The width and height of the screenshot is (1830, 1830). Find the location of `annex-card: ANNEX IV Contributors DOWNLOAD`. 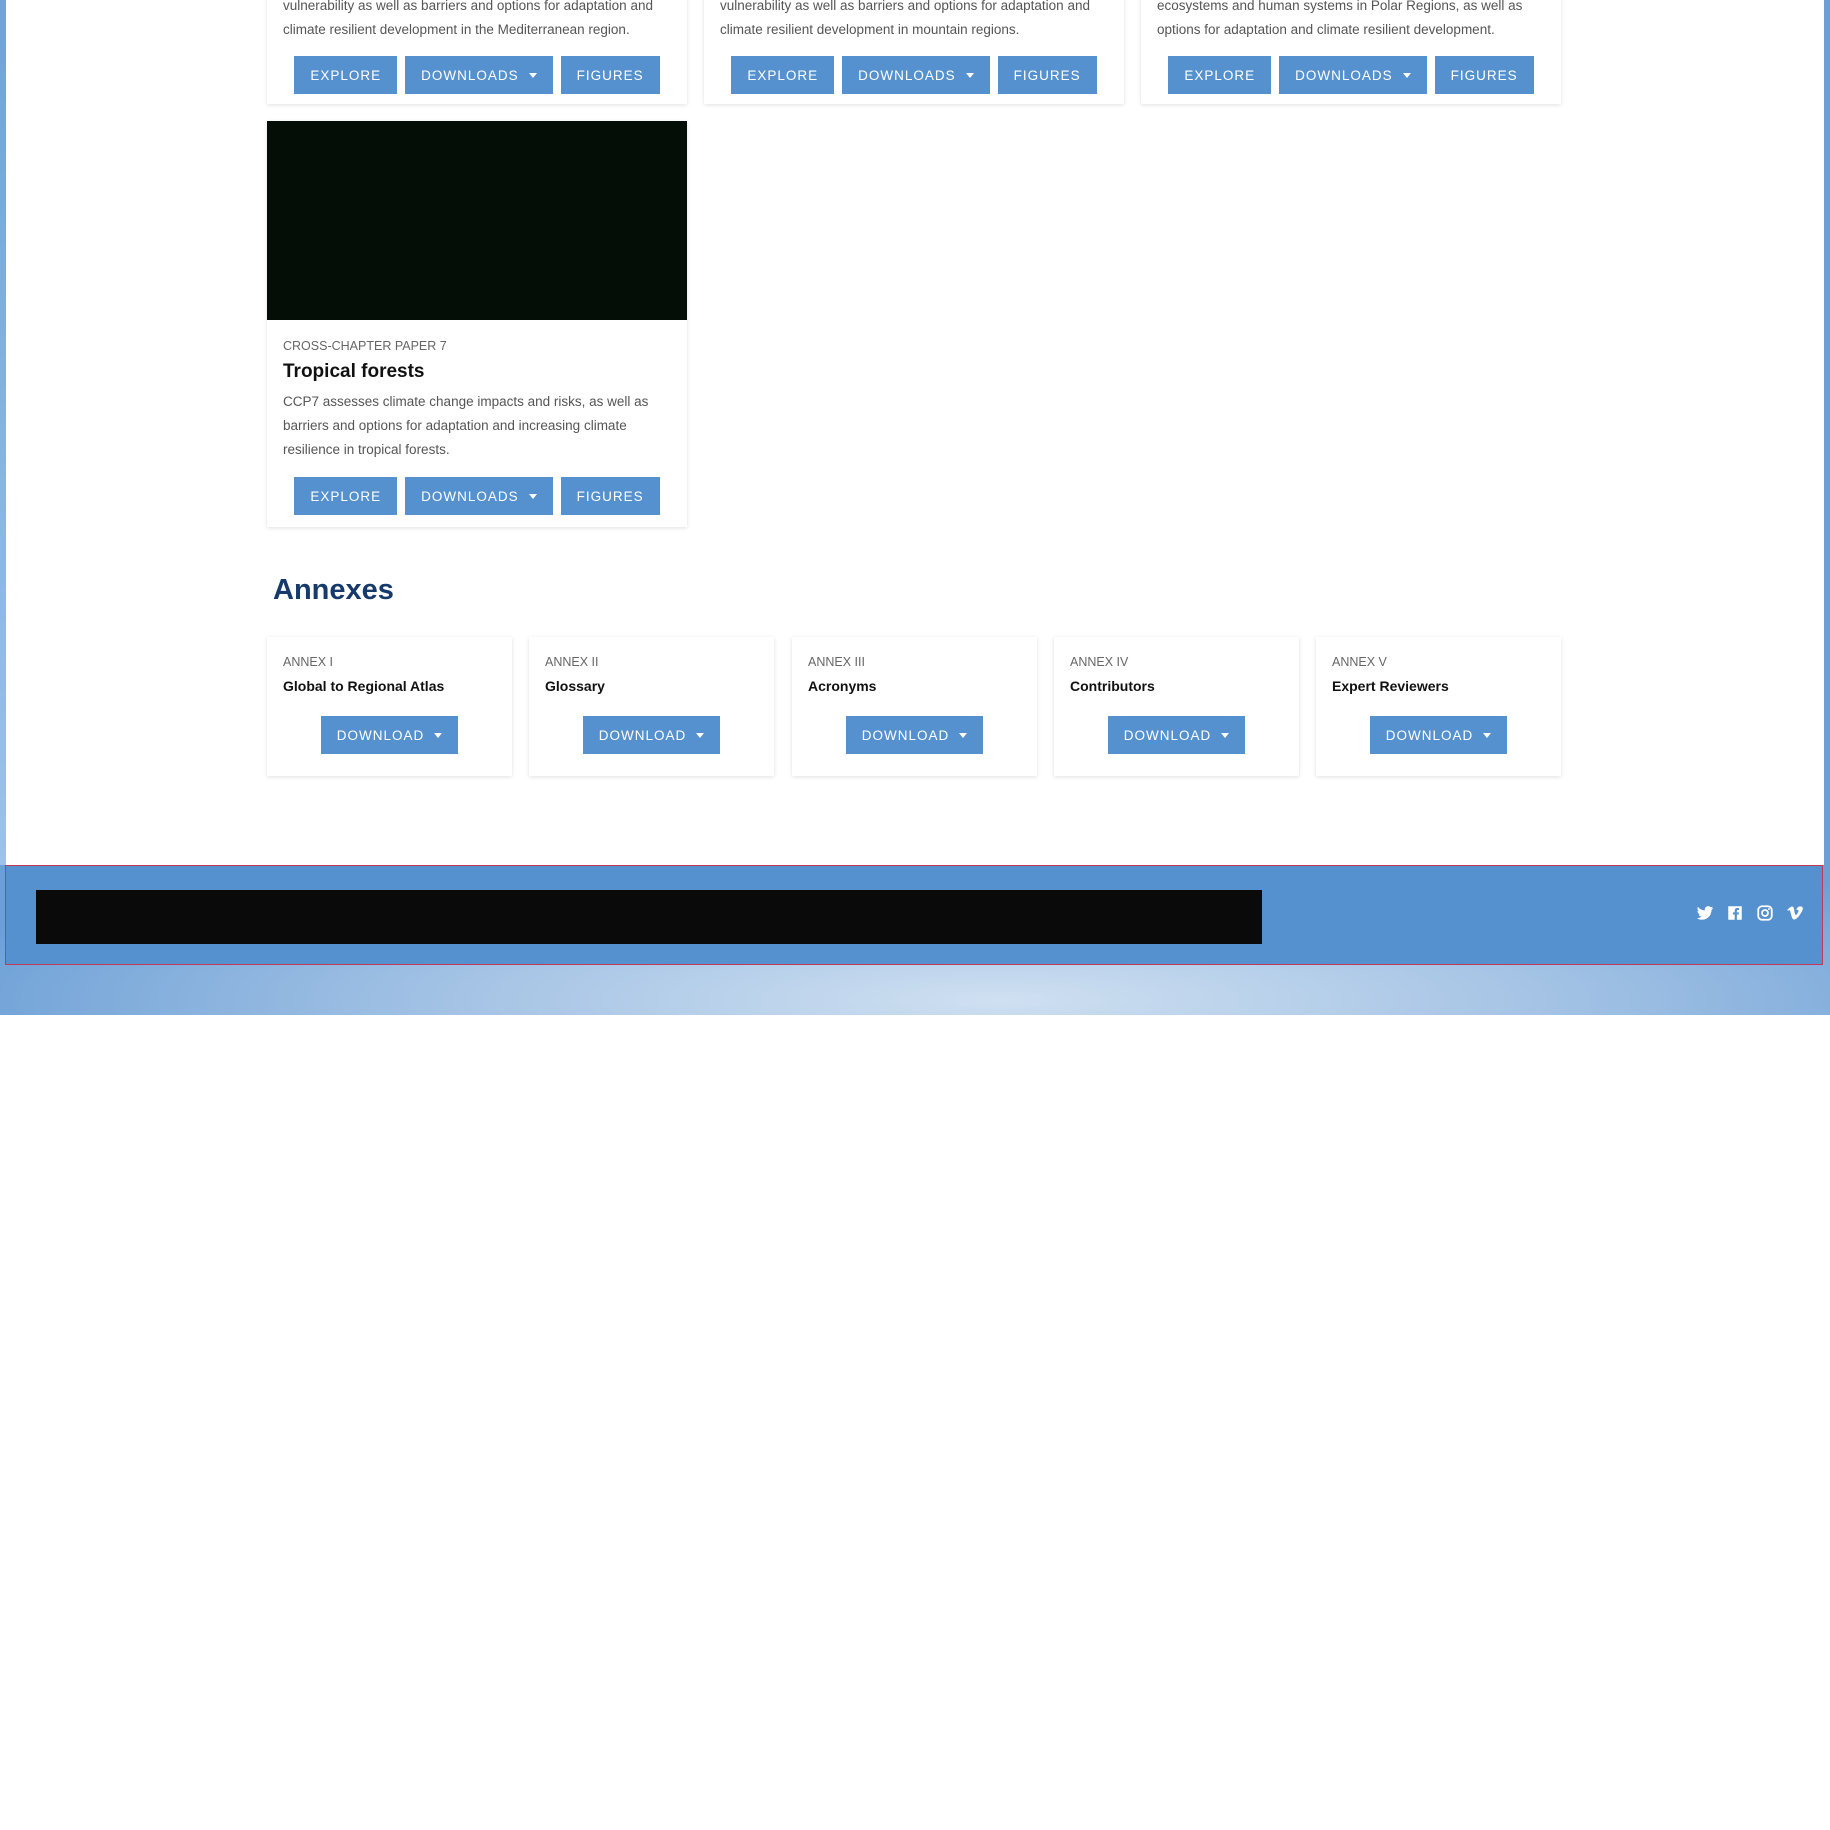

annex-card: ANNEX IV Contributors DOWNLOAD is located at coordinates (1176, 706).